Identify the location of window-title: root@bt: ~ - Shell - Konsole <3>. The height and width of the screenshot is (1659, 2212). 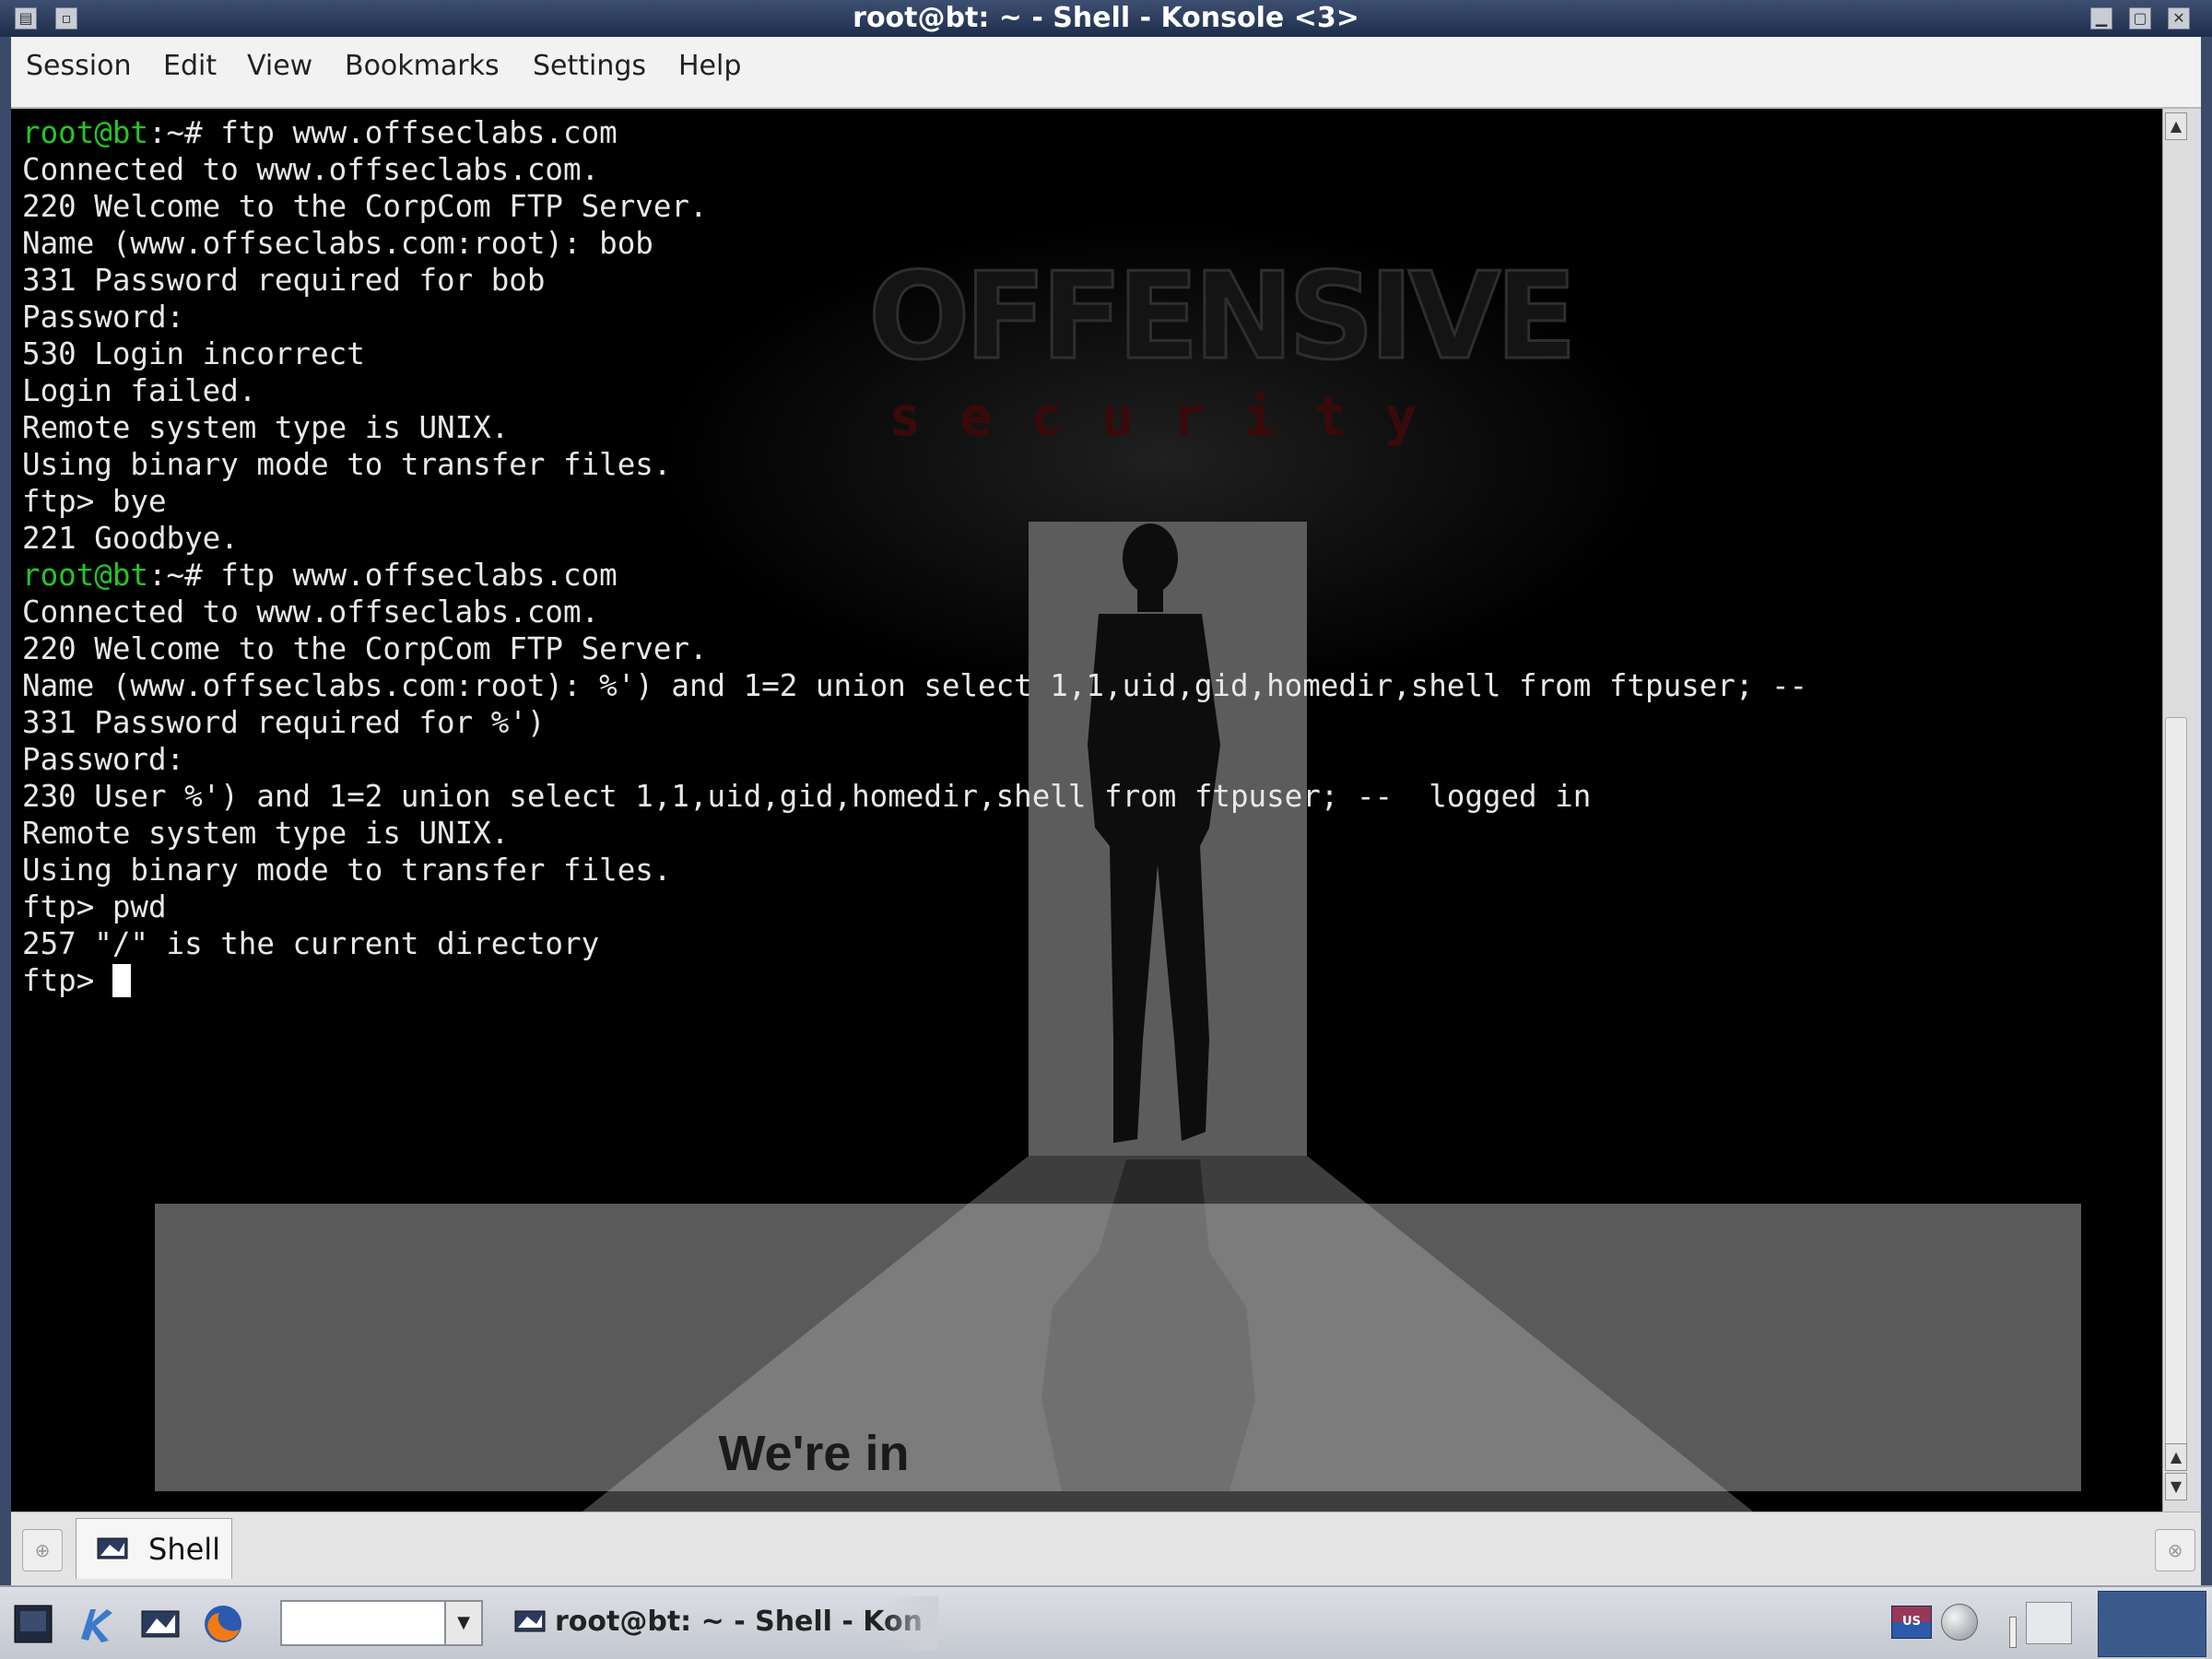
(1106, 18).